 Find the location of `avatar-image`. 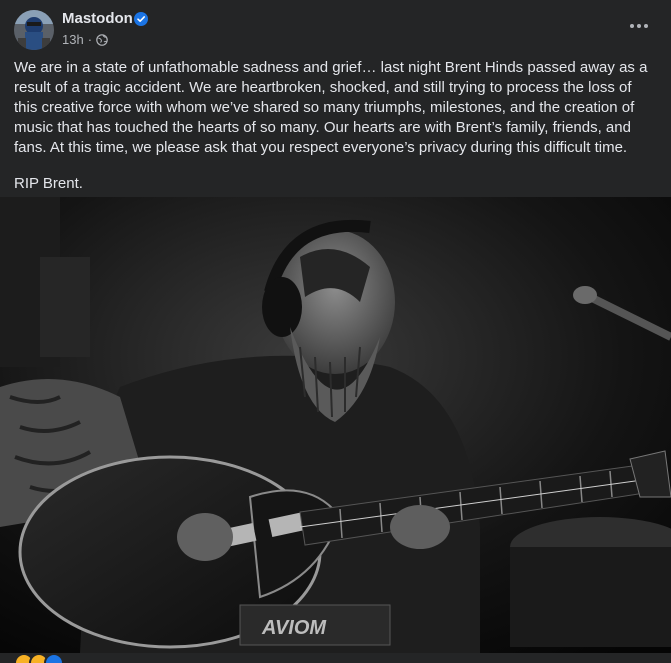

avatar-image is located at coordinates (34, 30).